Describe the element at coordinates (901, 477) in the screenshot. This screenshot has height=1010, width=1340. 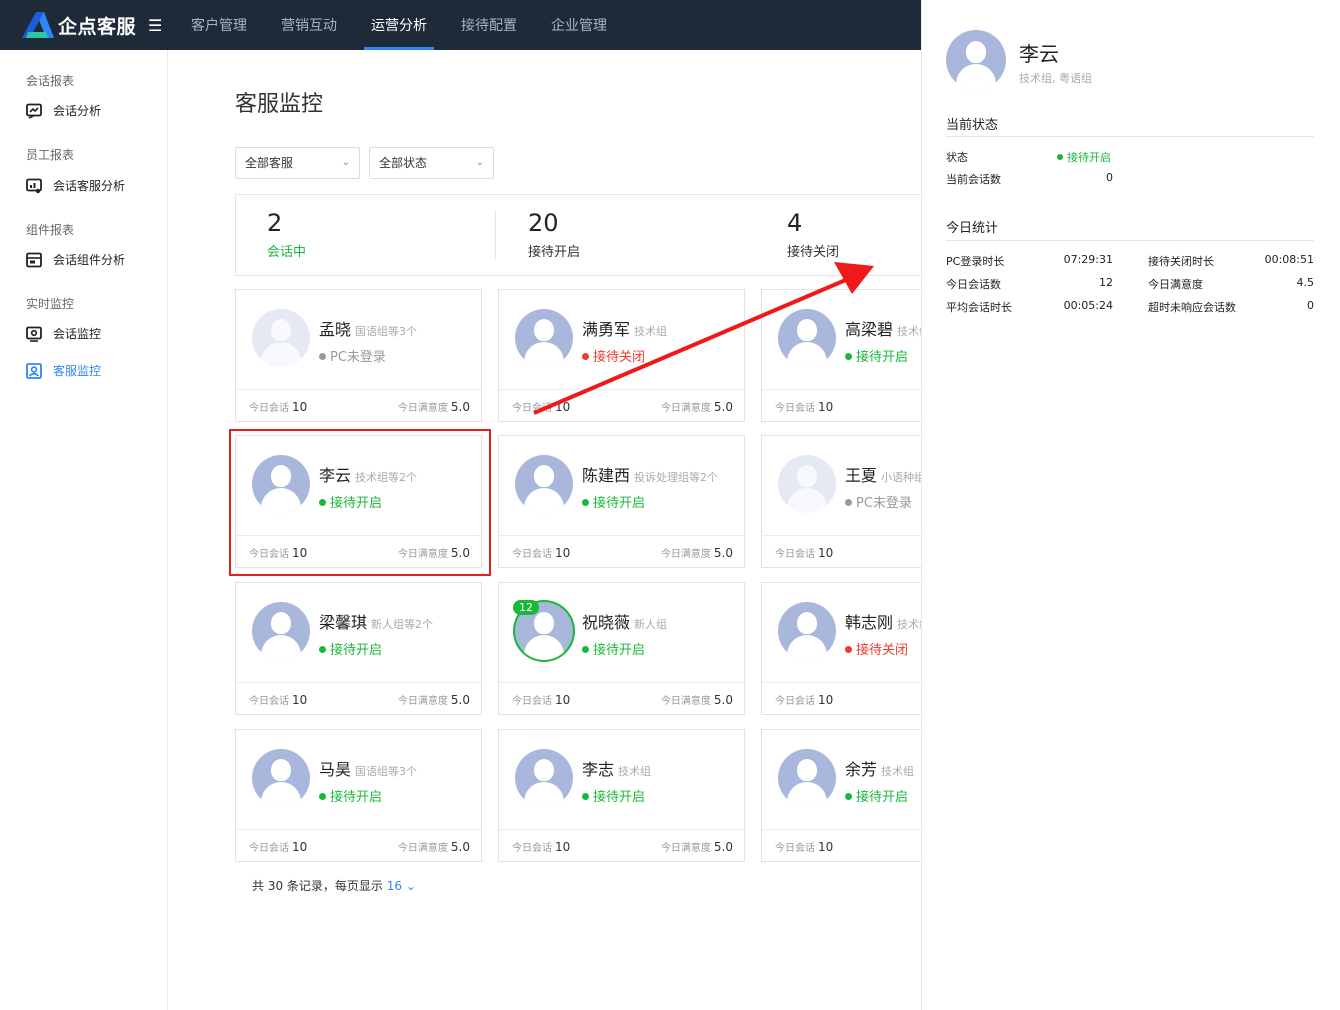
I see `agent-group: 小语种组` at that location.